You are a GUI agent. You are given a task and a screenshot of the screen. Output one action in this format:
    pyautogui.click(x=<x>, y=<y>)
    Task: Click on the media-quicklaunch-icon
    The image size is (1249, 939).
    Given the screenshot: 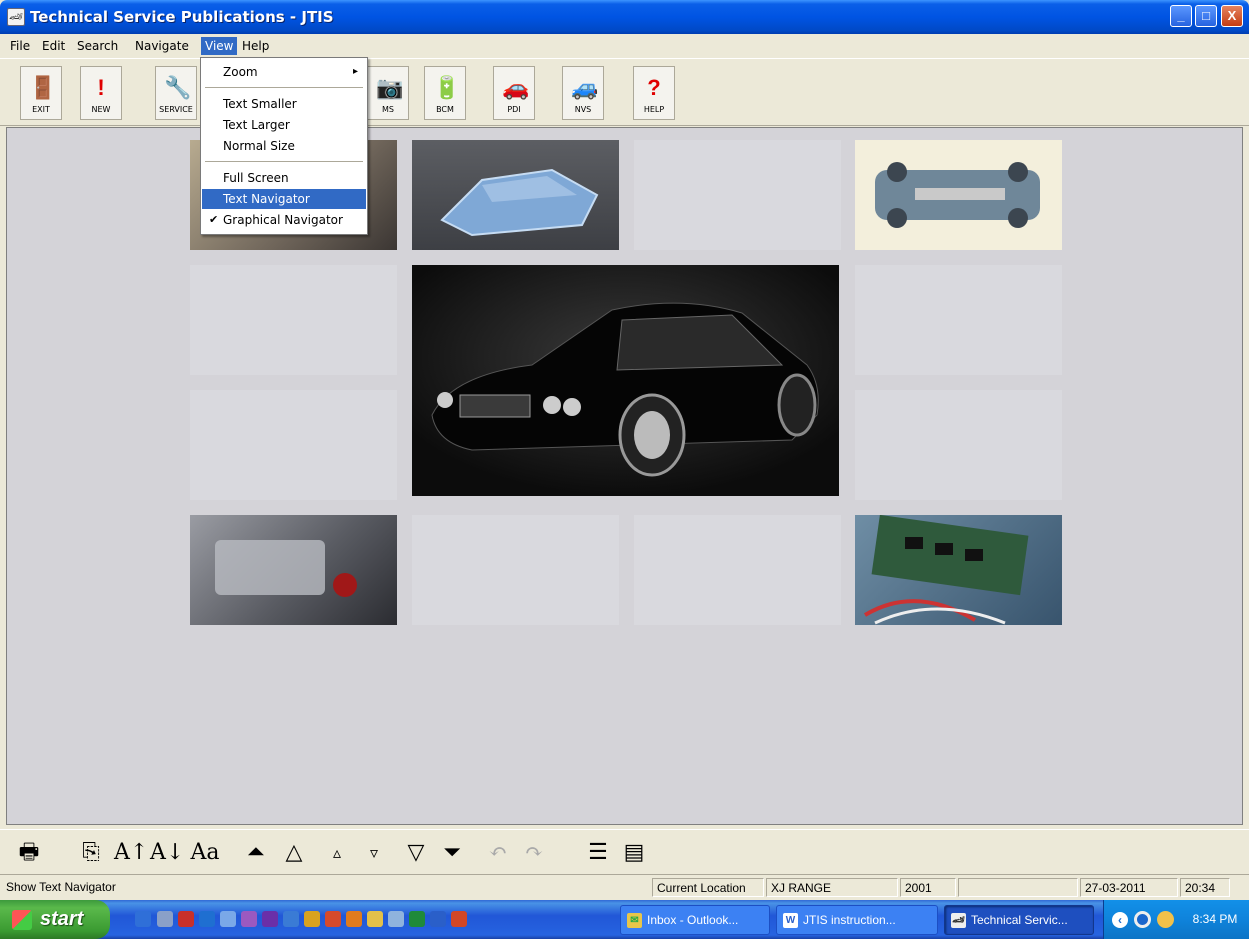 What is the action you would take?
    pyautogui.click(x=333, y=919)
    